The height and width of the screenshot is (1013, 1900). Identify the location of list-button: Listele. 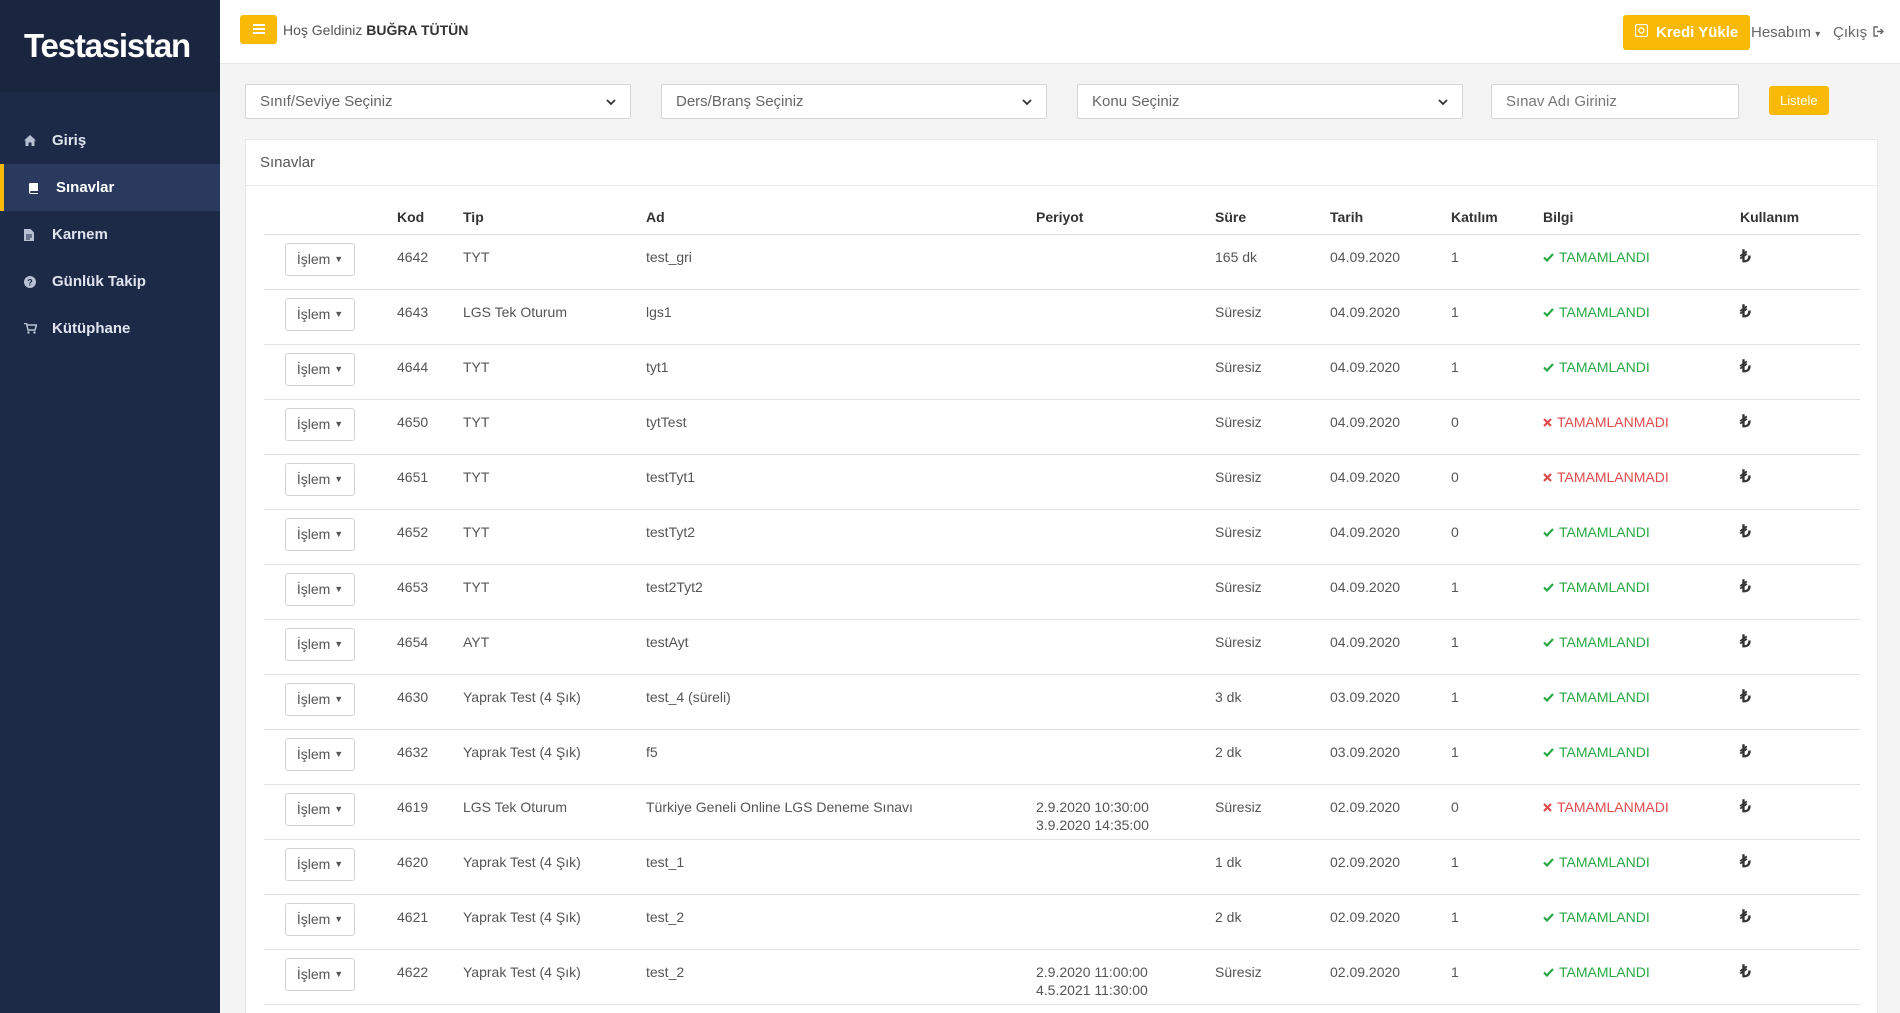
(1799, 100).